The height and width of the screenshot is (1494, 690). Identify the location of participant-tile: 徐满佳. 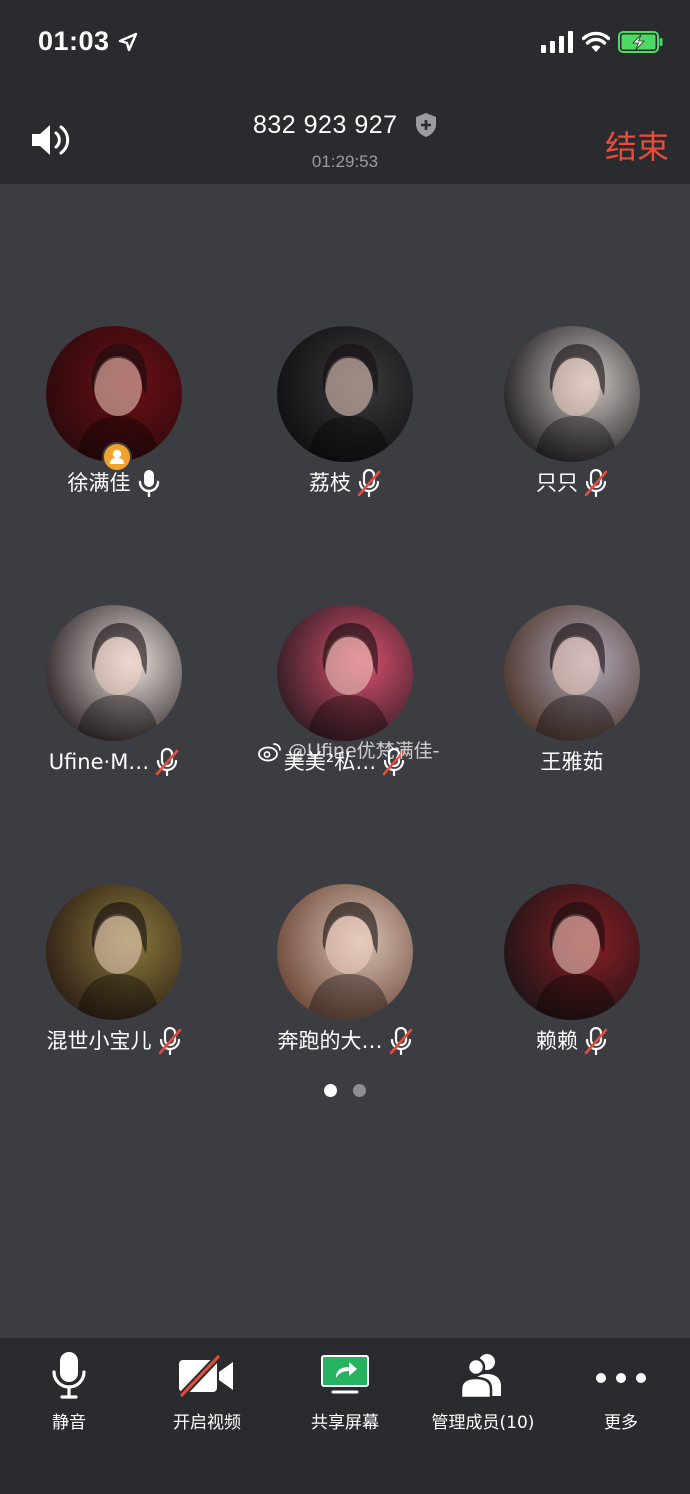
(114, 451).